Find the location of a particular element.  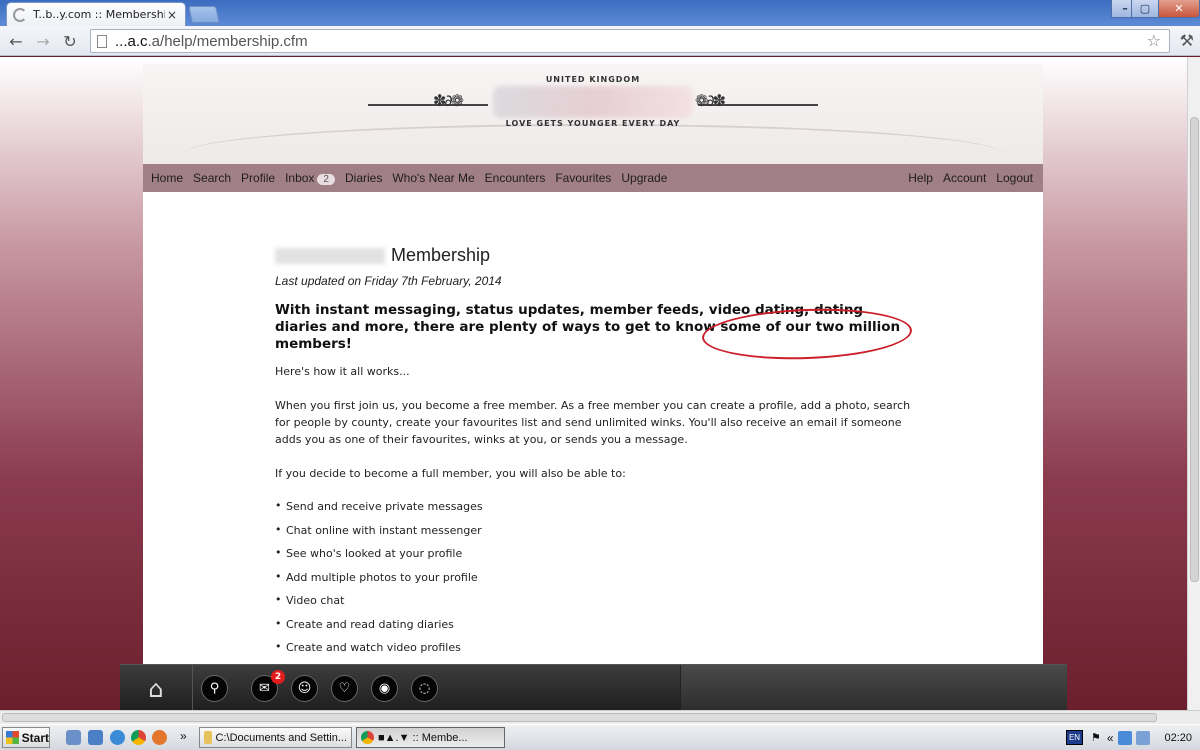

dock-search-icon: ⚲ is located at coordinates (214, 688).